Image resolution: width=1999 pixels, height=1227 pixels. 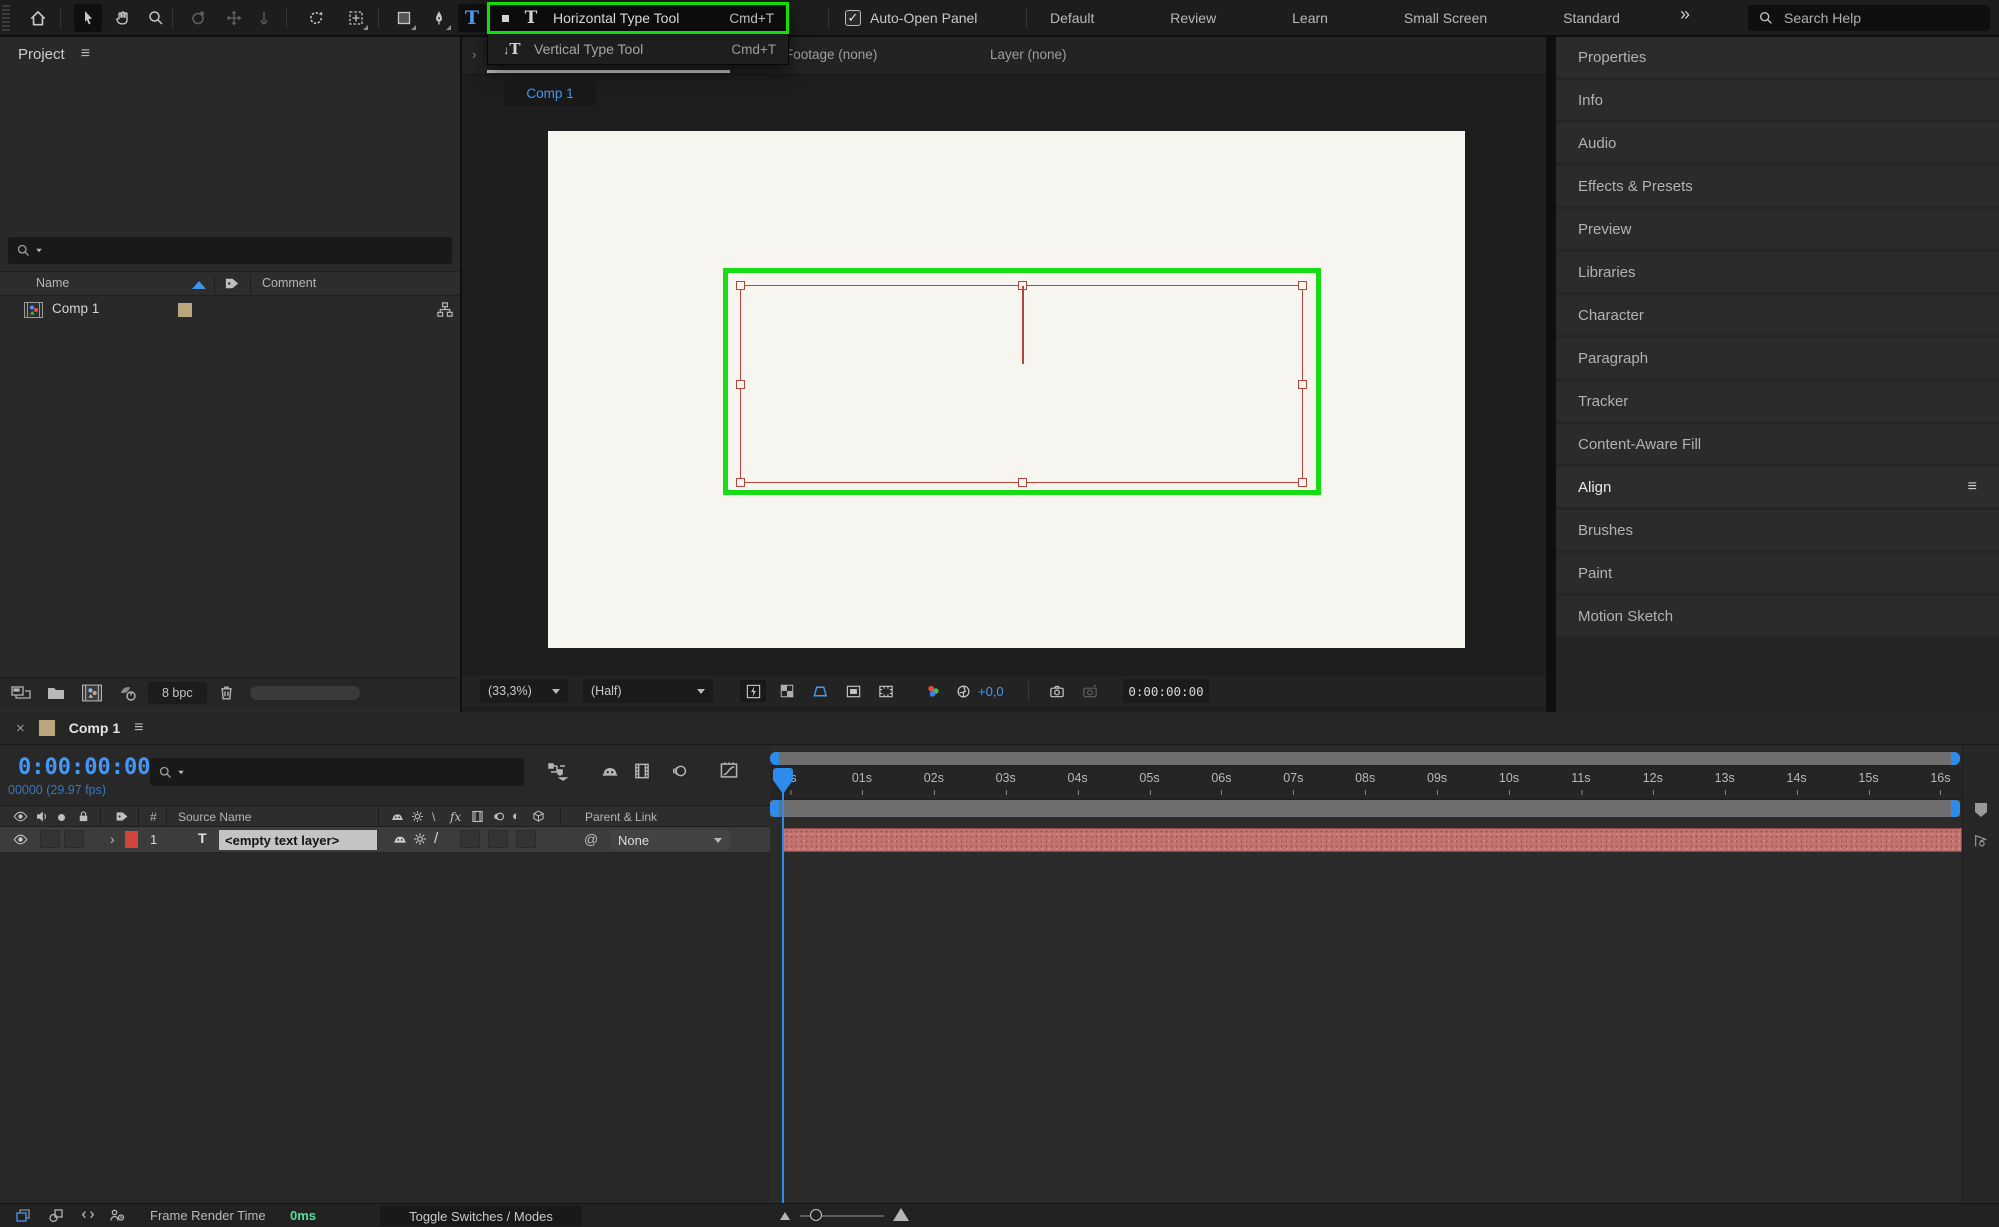 What do you see at coordinates (23, 1216) in the screenshot?
I see `expand-layer-switches-icon` at bounding box center [23, 1216].